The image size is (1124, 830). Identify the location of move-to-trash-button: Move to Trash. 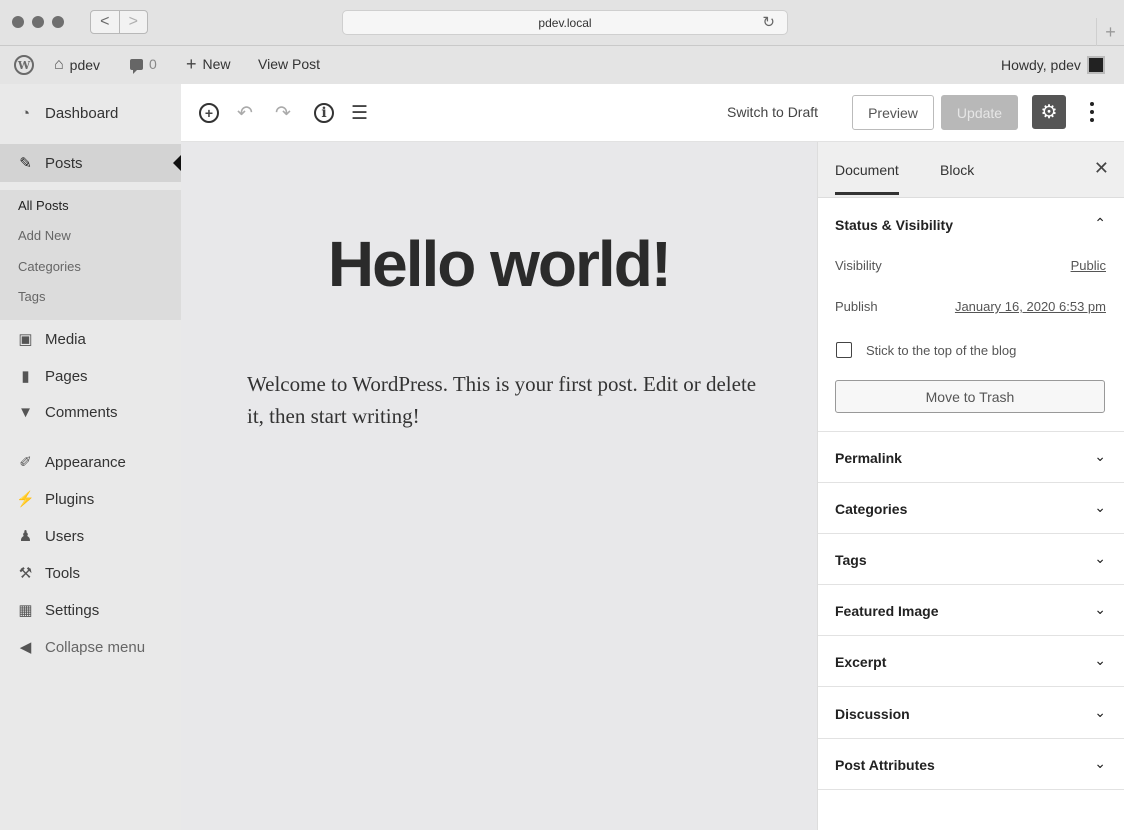
(970, 396).